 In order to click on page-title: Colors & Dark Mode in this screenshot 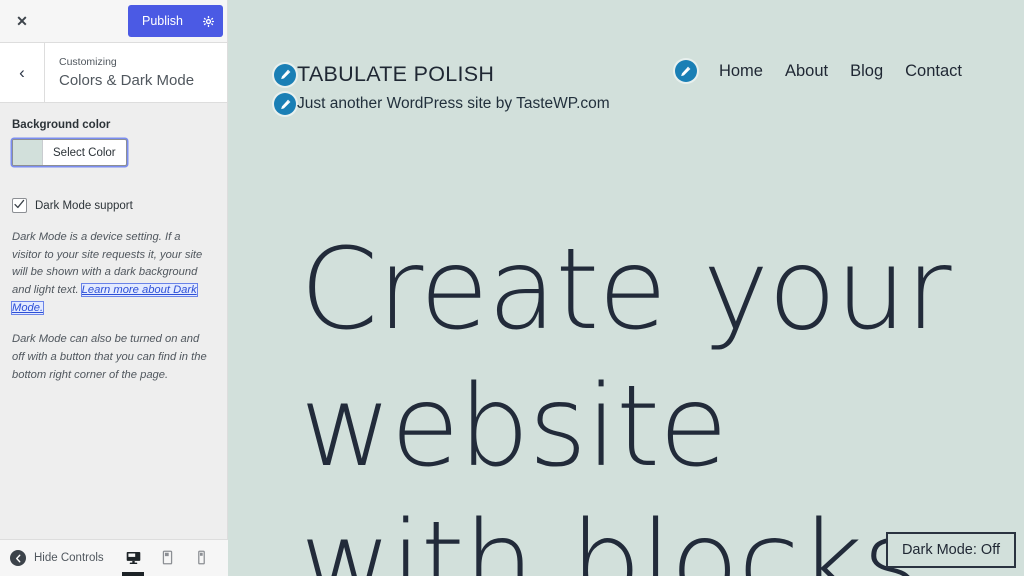, I will do `click(127, 80)`.